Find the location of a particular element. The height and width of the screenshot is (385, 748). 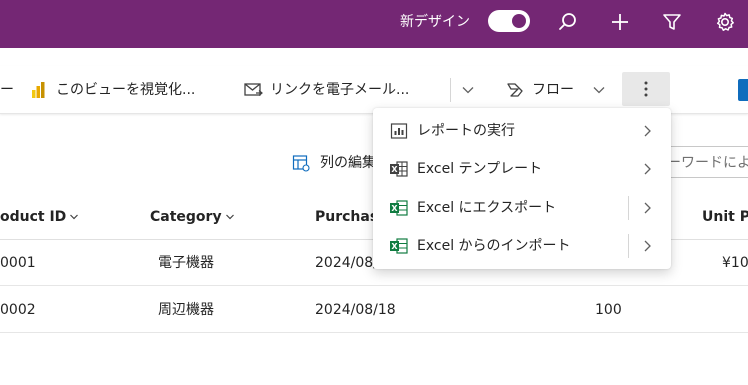

purchase-cell: 2024/08/ is located at coordinates (346, 263).